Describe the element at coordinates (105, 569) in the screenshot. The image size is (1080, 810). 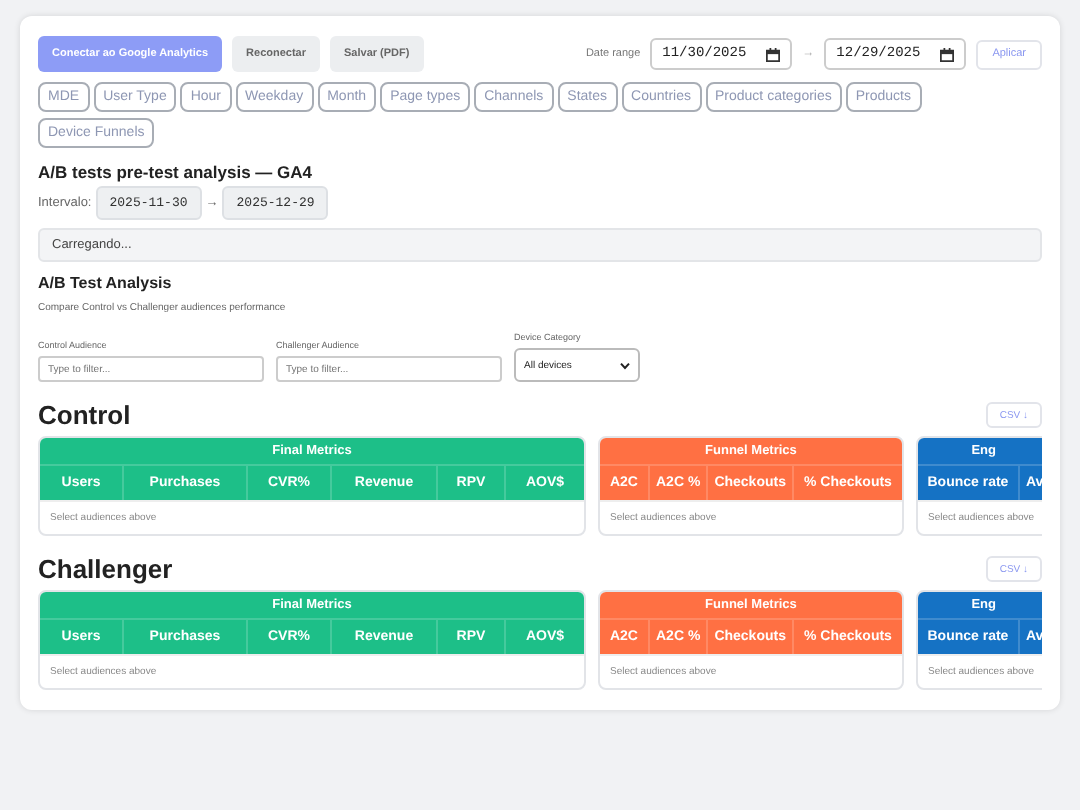
I see `section-heading: Challenger` at that location.